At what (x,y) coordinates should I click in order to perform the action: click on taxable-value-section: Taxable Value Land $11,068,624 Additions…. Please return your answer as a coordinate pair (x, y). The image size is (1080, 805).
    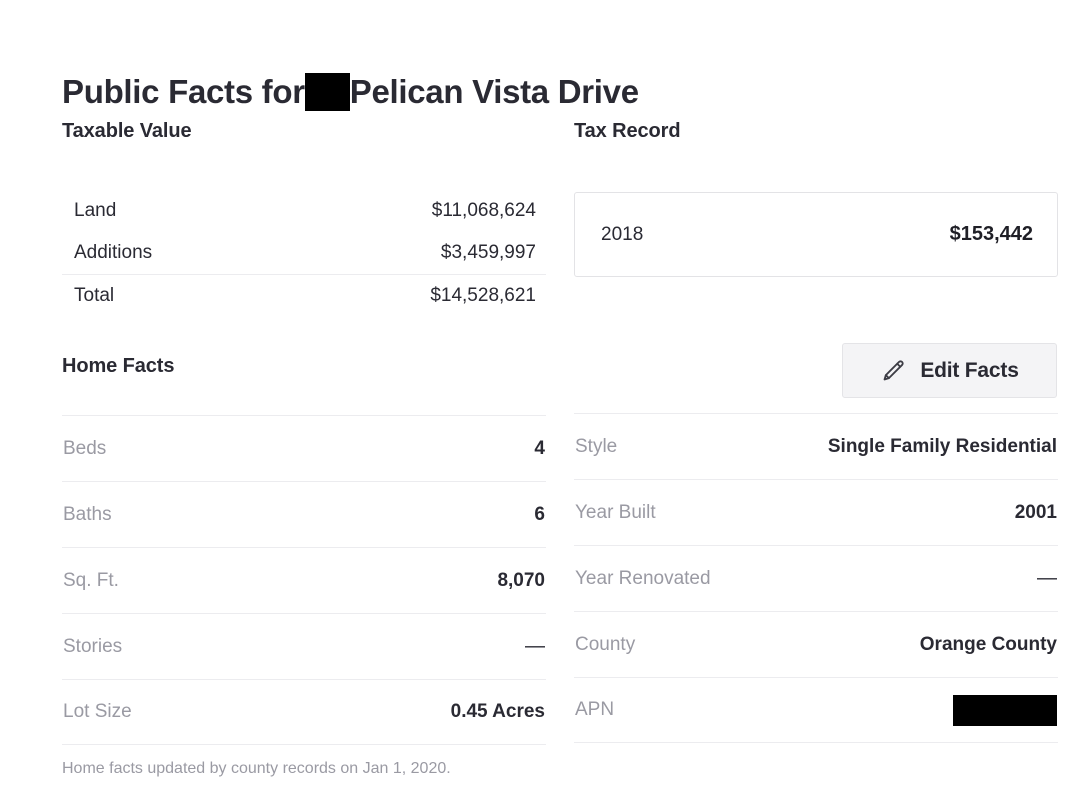
    Looking at the image, I should click on (304, 217).